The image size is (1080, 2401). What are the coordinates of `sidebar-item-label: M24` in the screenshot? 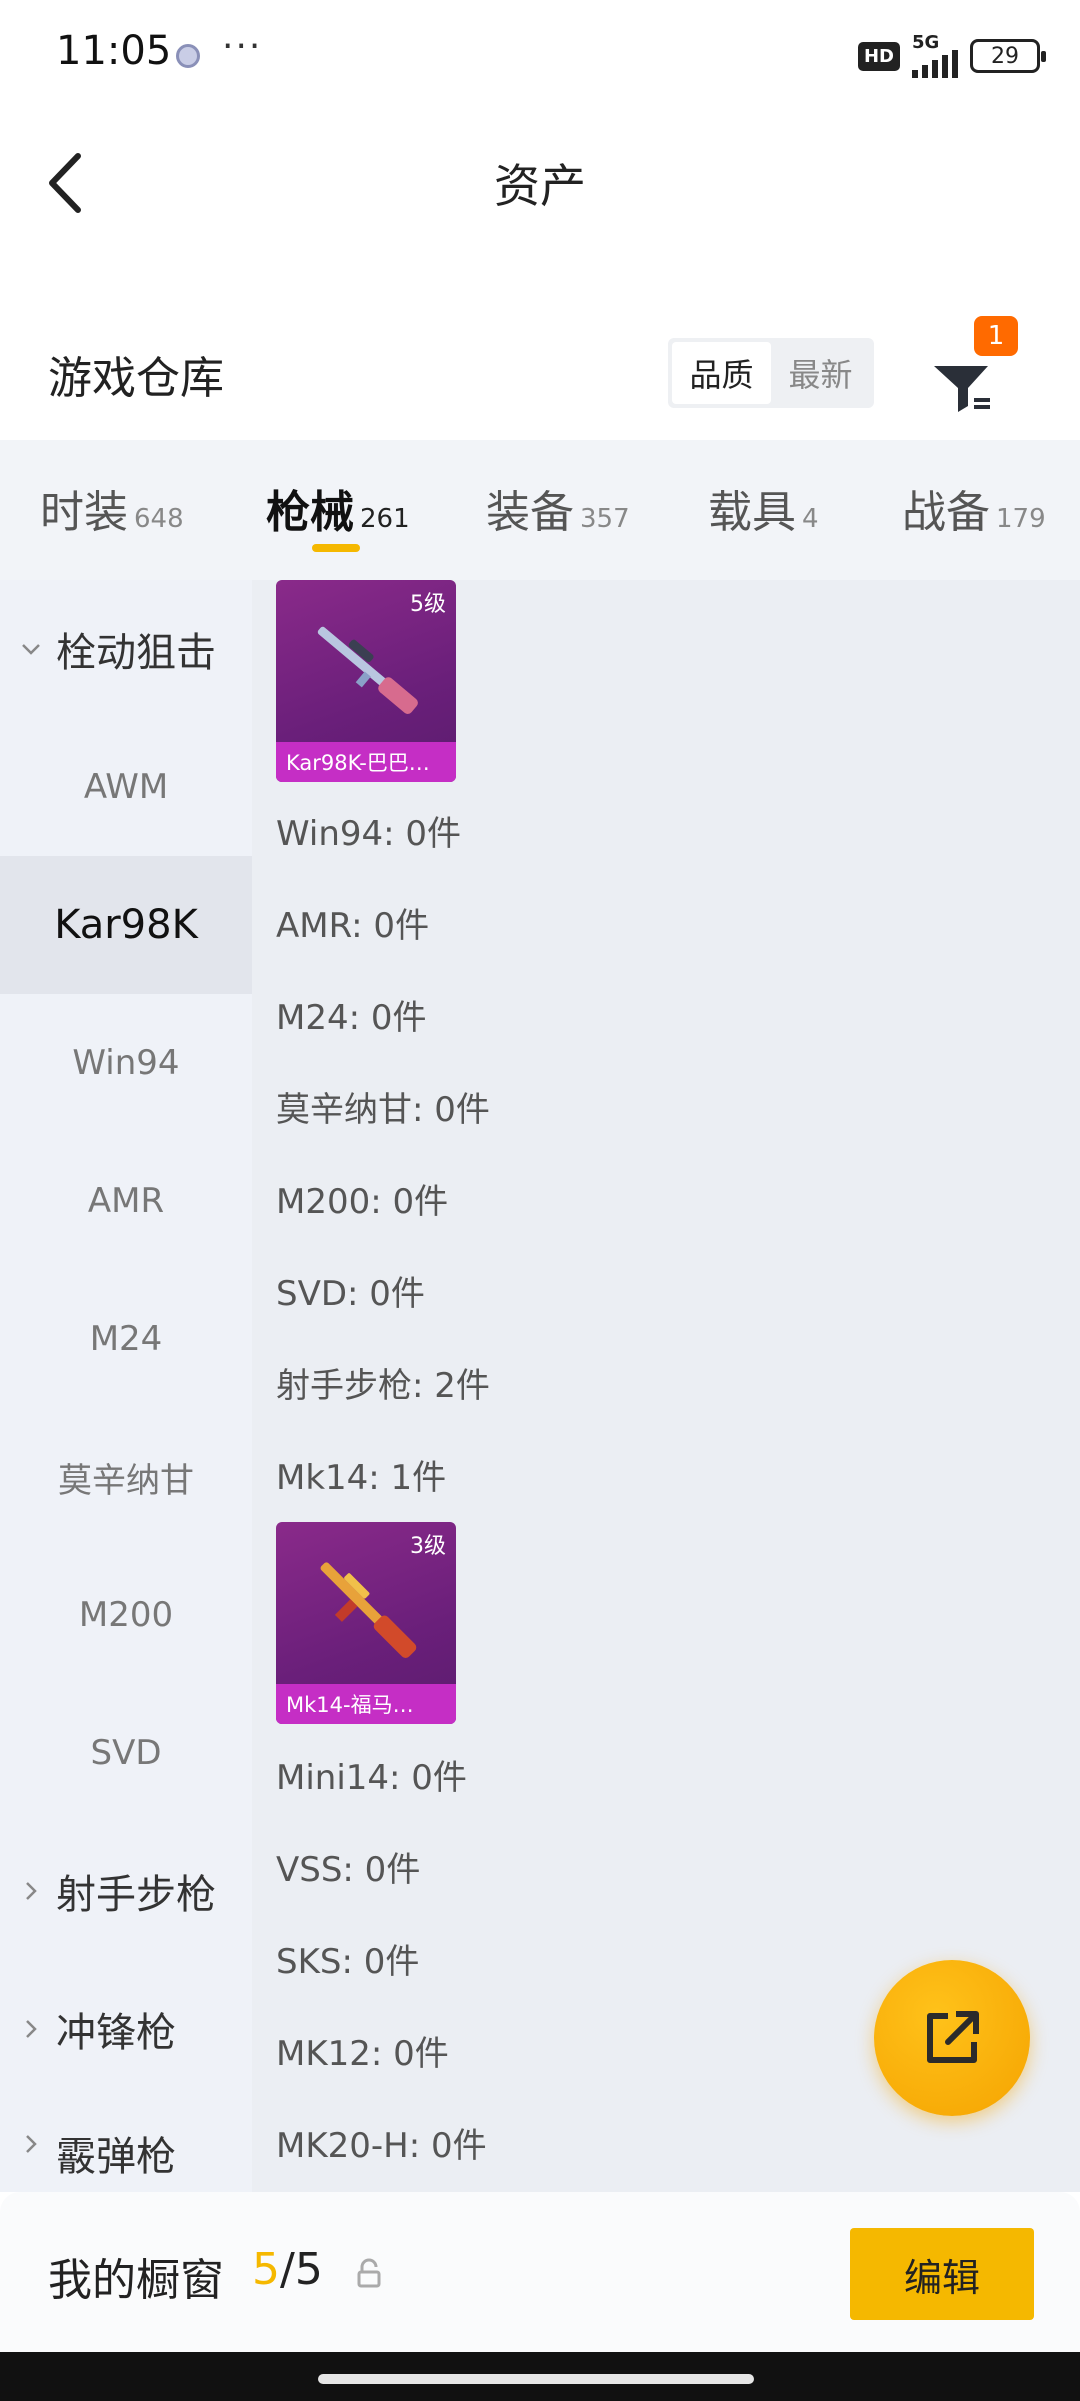 It's located at (126, 1339).